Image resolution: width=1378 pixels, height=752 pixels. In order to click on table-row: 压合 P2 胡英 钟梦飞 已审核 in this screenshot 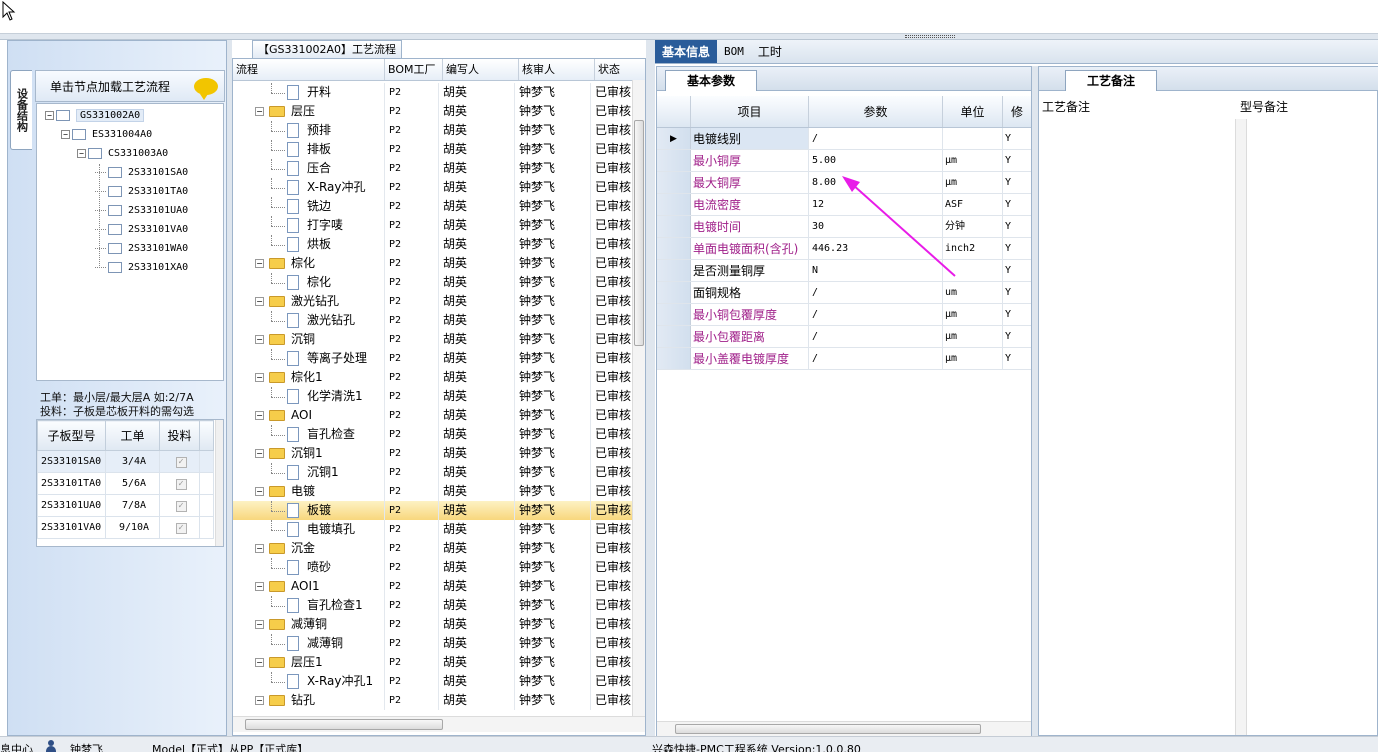, I will do `click(433, 168)`.